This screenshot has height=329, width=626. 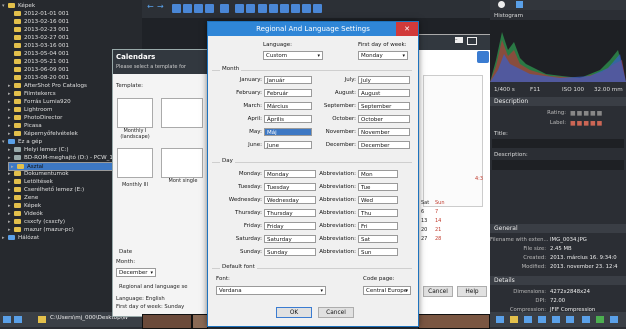 I want to click on fit-icon, so click(x=198, y=8).